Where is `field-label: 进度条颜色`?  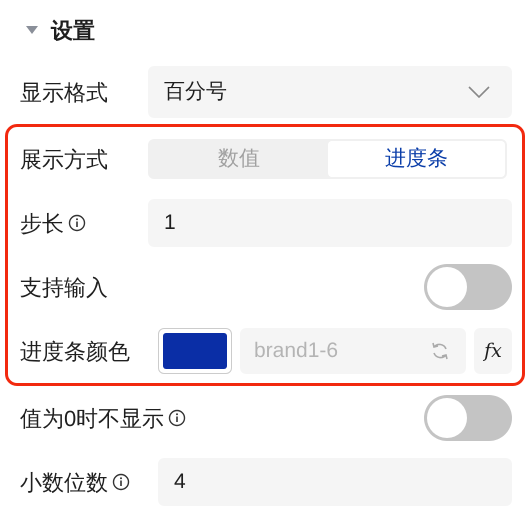 field-label: 进度条颜色 is located at coordinates (75, 352).